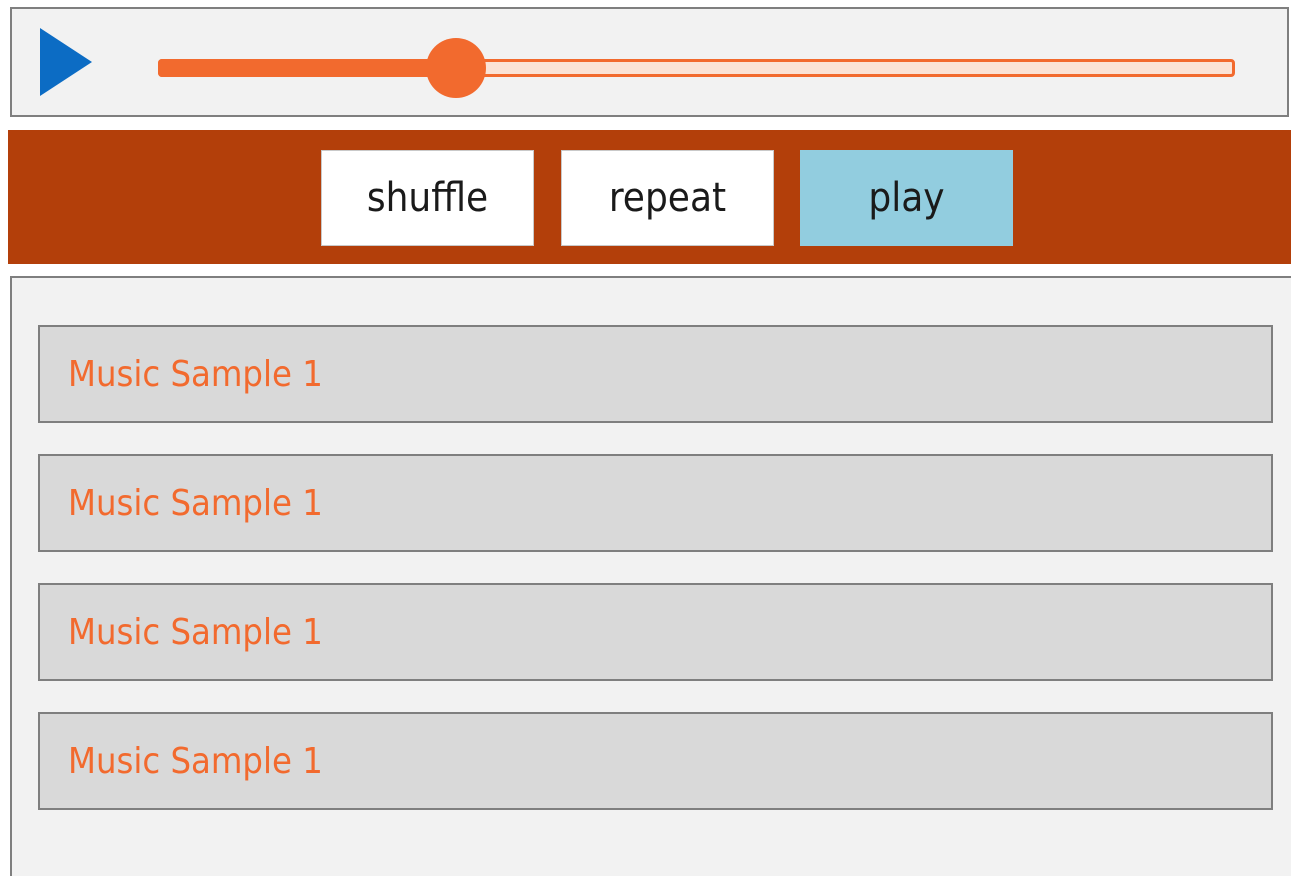  What do you see at coordinates (696, 68) in the screenshot?
I see `progress-slider` at bounding box center [696, 68].